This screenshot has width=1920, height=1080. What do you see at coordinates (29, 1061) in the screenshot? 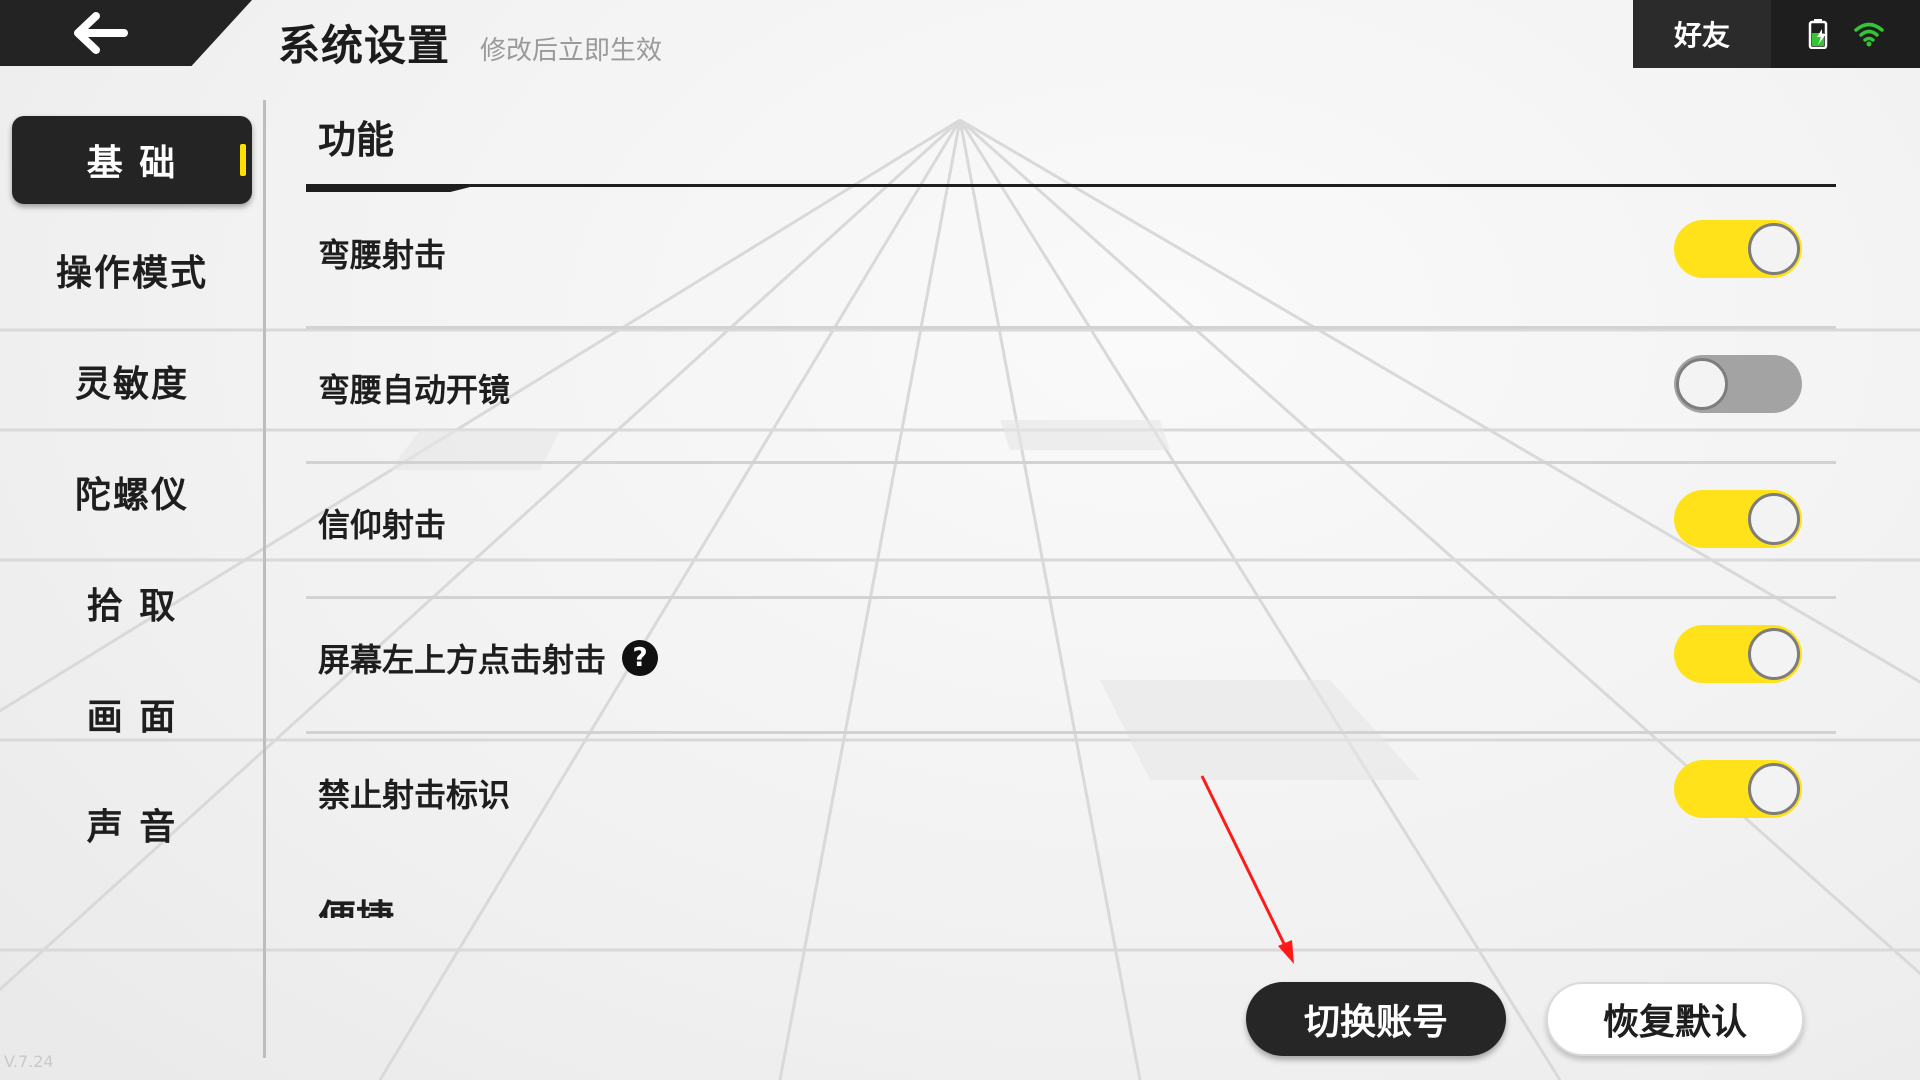
I see `version-label: V.7.24` at bounding box center [29, 1061].